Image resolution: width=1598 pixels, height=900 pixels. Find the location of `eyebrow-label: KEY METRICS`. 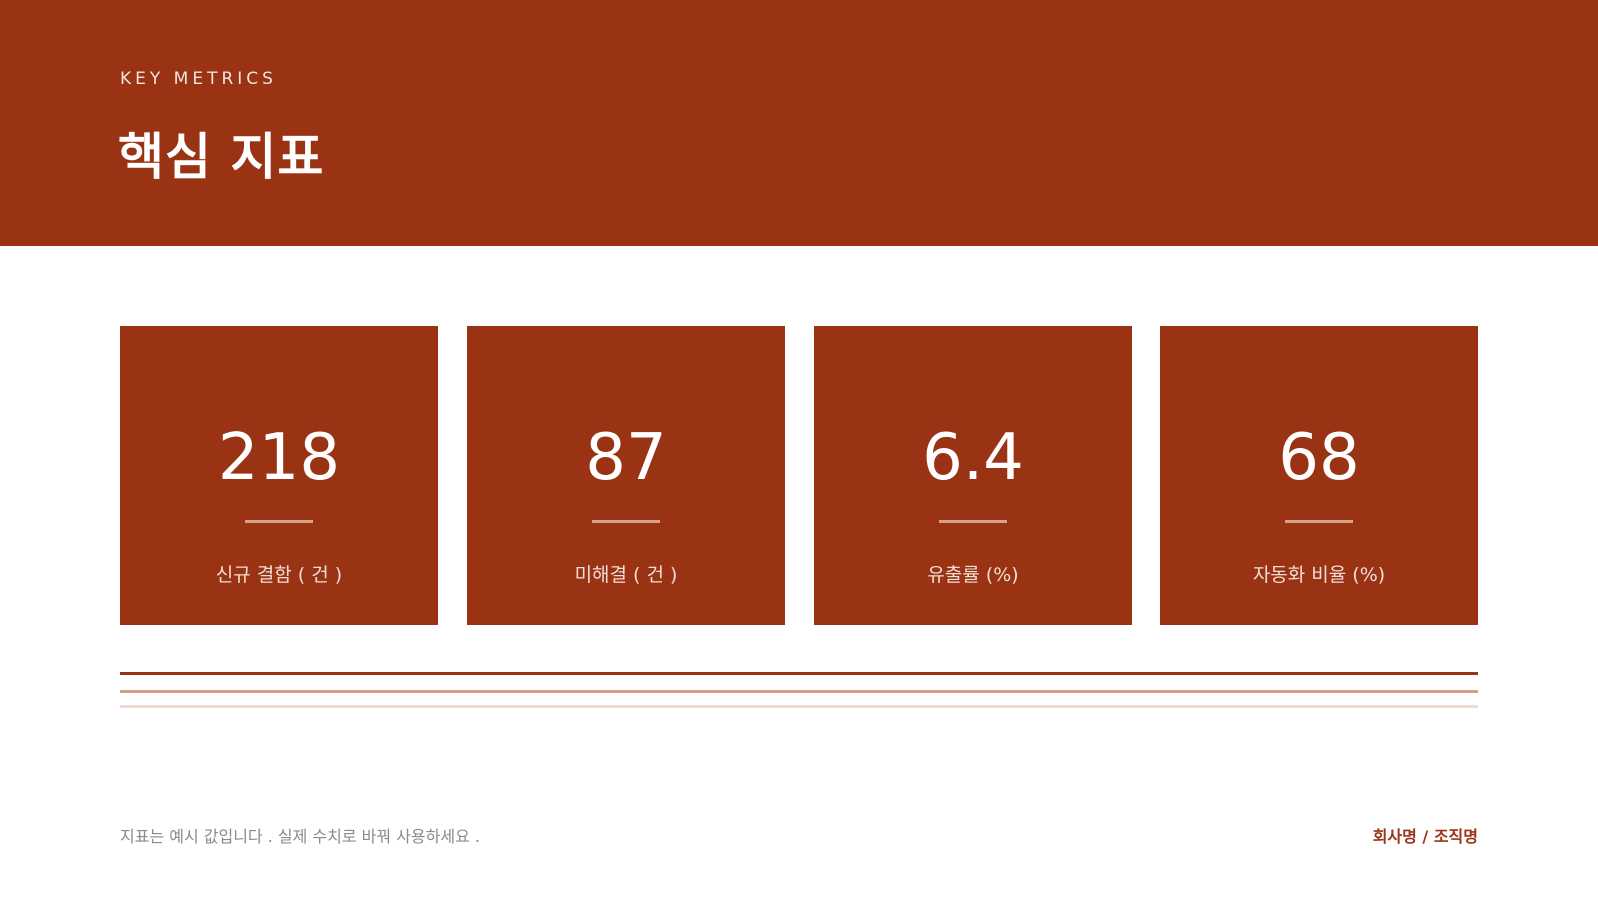

eyebrow-label: KEY METRICS is located at coordinates (198, 79).